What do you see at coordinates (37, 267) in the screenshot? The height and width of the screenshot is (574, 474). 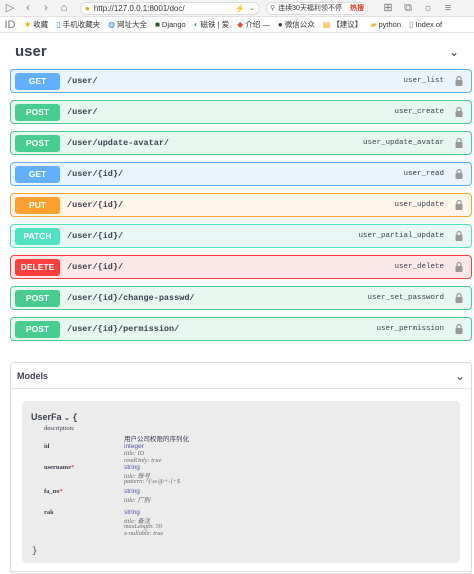 I see `method-badge: DELETE` at bounding box center [37, 267].